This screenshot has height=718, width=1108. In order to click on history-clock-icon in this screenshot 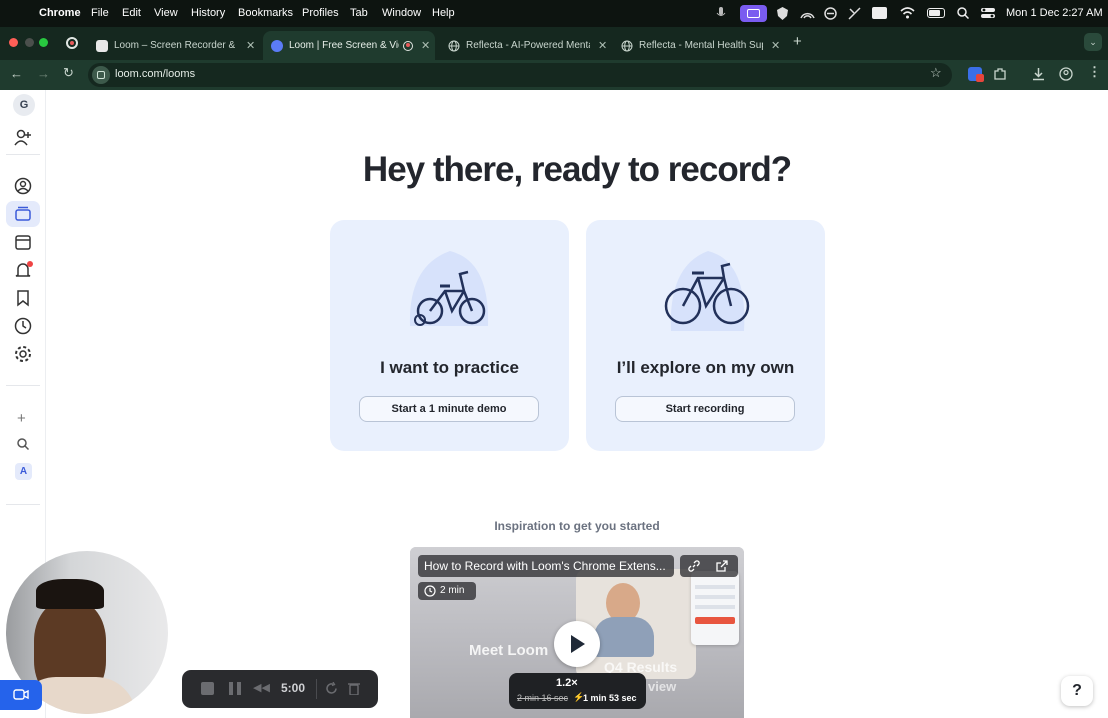, I will do `click(23, 326)`.